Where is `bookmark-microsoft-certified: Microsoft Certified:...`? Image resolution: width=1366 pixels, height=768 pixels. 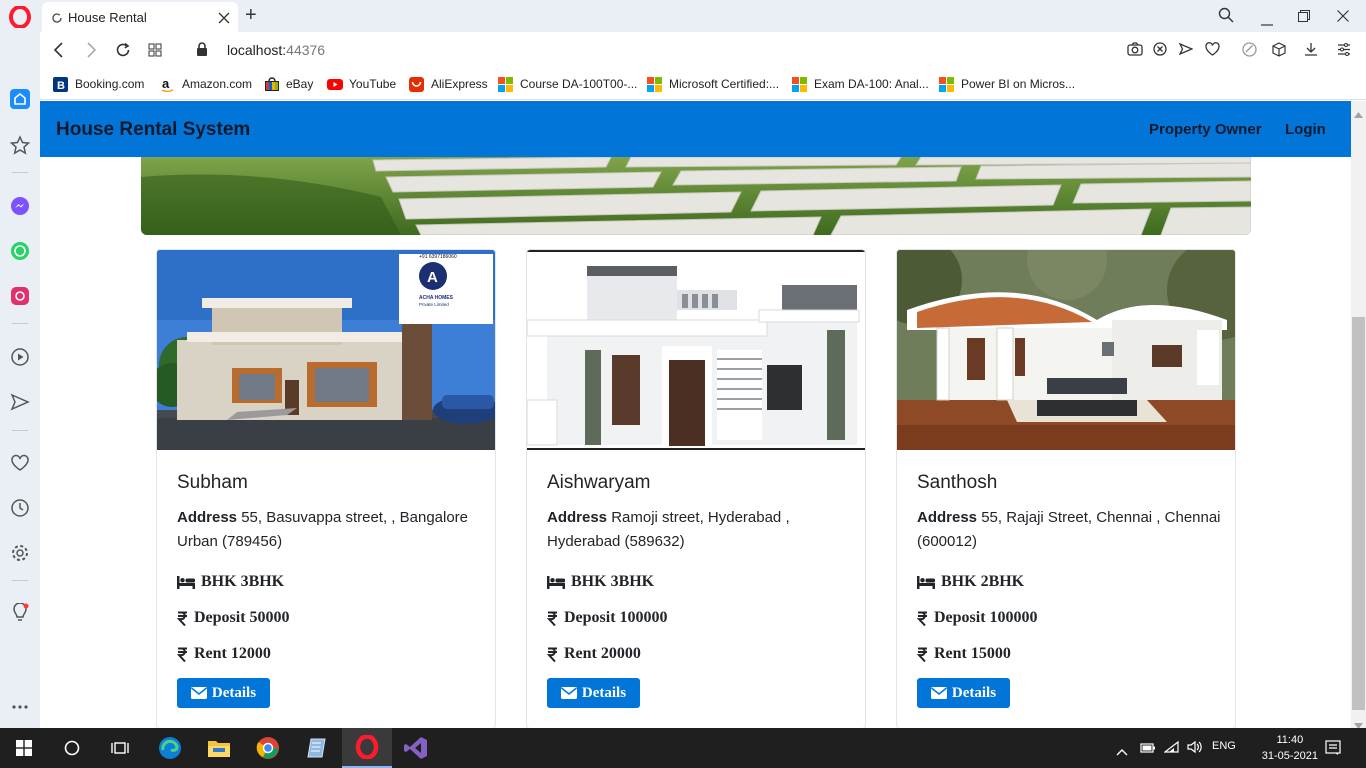
bookmark-microsoft-certified: Microsoft Certified:... is located at coordinates (713, 84).